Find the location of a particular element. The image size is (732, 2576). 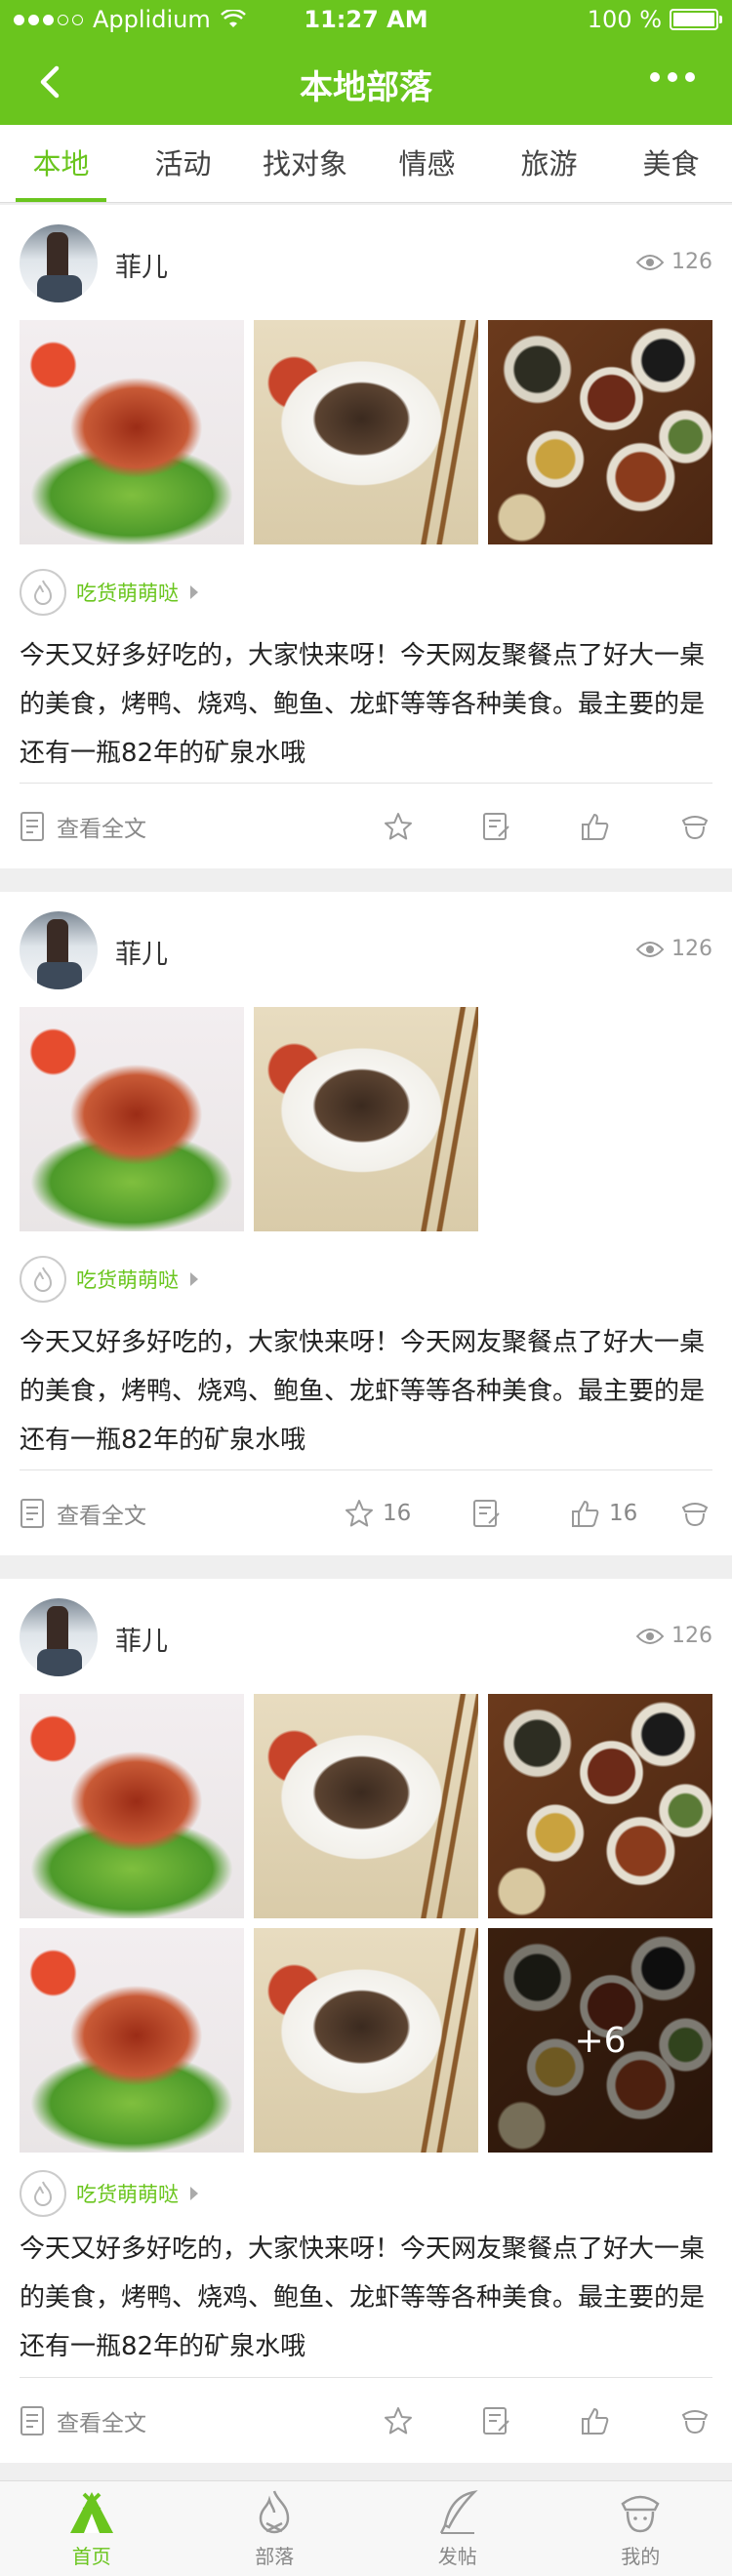

more-photos-count: +6 is located at coordinates (600, 2040).